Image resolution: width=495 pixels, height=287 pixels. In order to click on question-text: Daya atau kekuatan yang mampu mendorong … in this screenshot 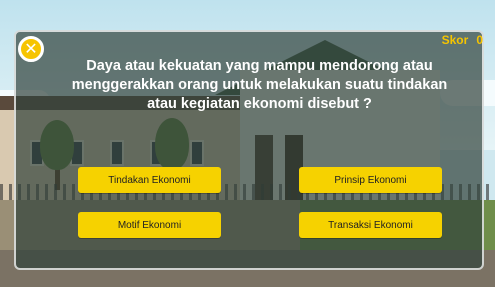, I will do `click(259, 85)`.